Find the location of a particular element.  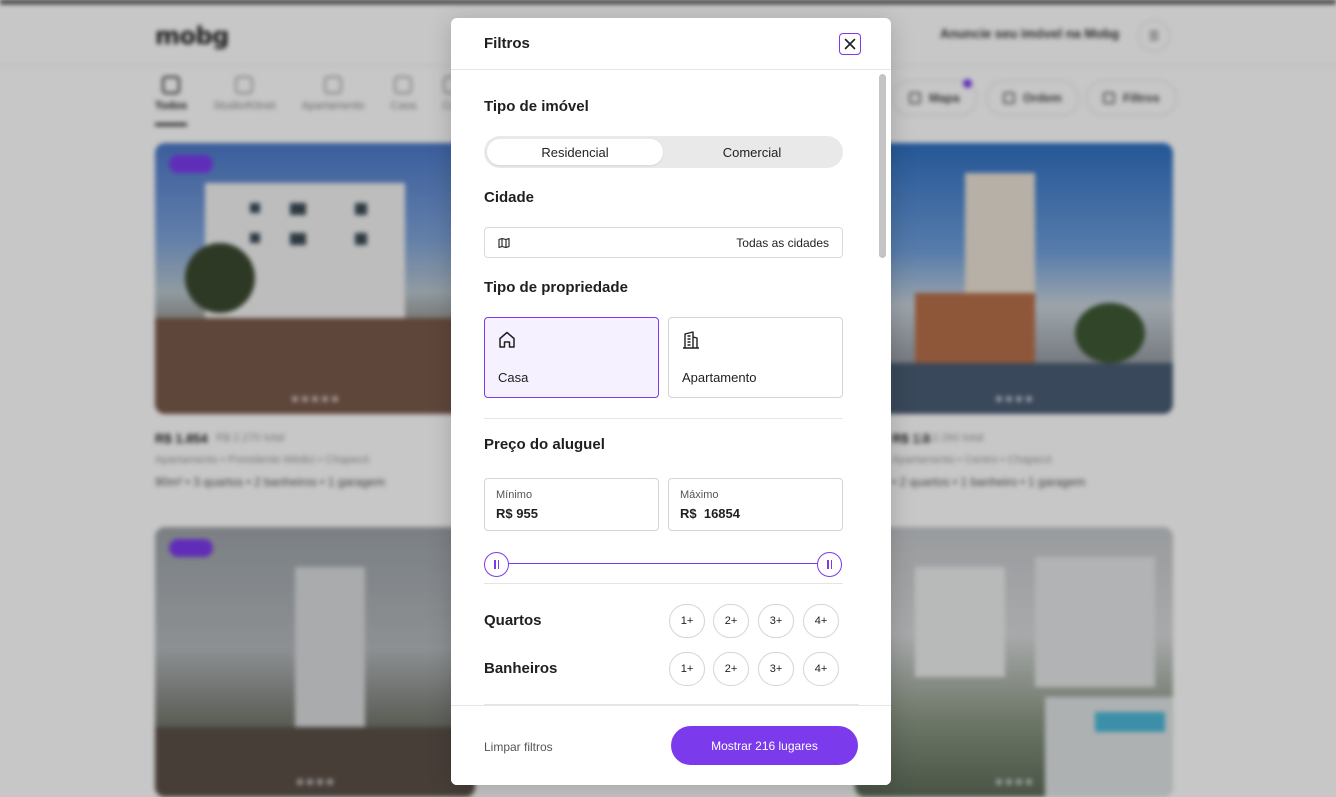

house-icon is located at coordinates (507, 339).